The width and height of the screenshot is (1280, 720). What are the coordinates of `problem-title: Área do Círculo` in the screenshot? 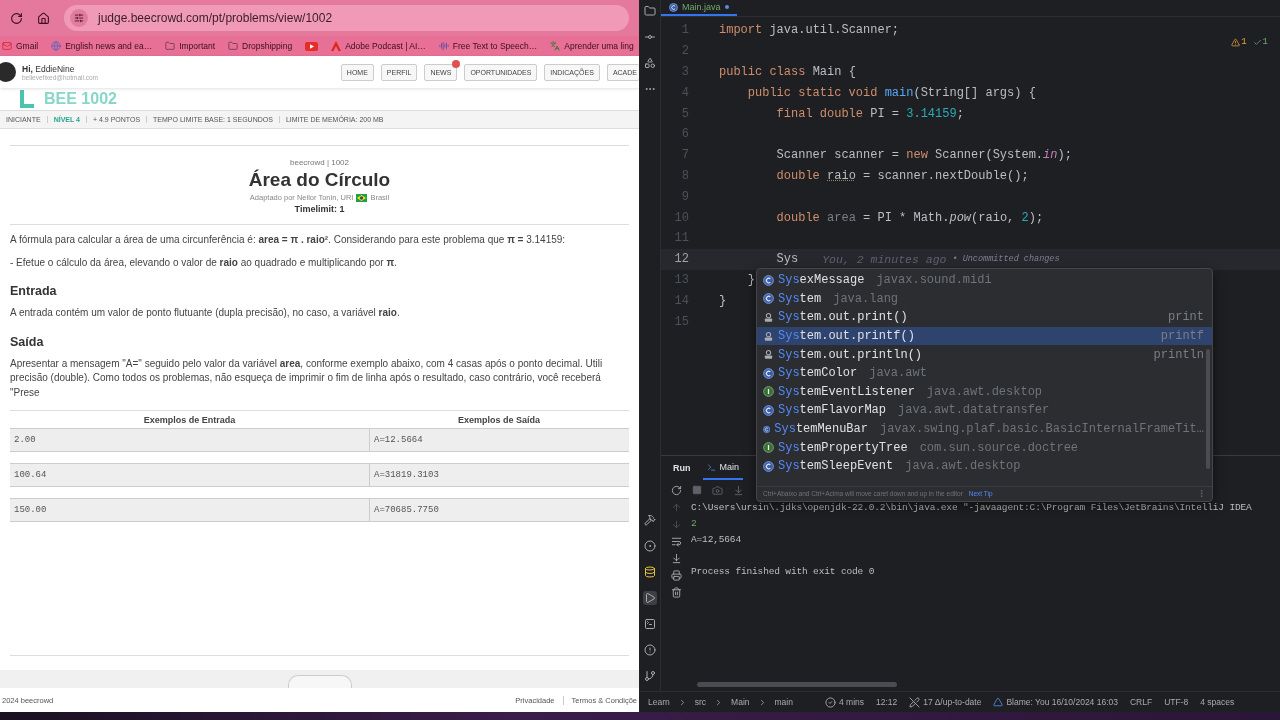 It's located at (319, 180).